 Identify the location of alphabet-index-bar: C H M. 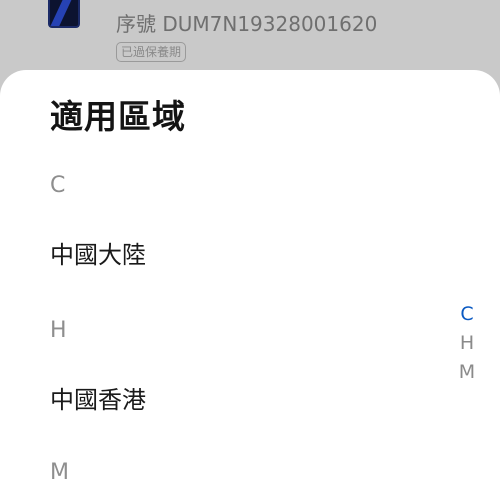
(467, 343).